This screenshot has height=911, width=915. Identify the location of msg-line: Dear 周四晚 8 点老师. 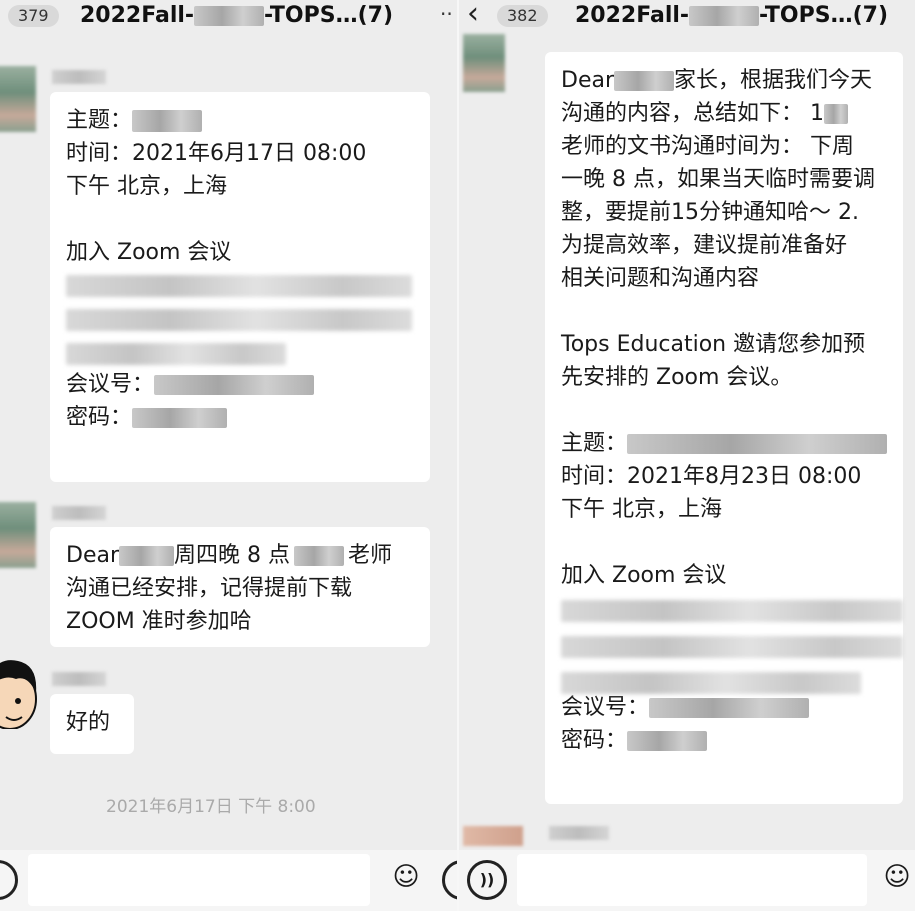
(229, 555).